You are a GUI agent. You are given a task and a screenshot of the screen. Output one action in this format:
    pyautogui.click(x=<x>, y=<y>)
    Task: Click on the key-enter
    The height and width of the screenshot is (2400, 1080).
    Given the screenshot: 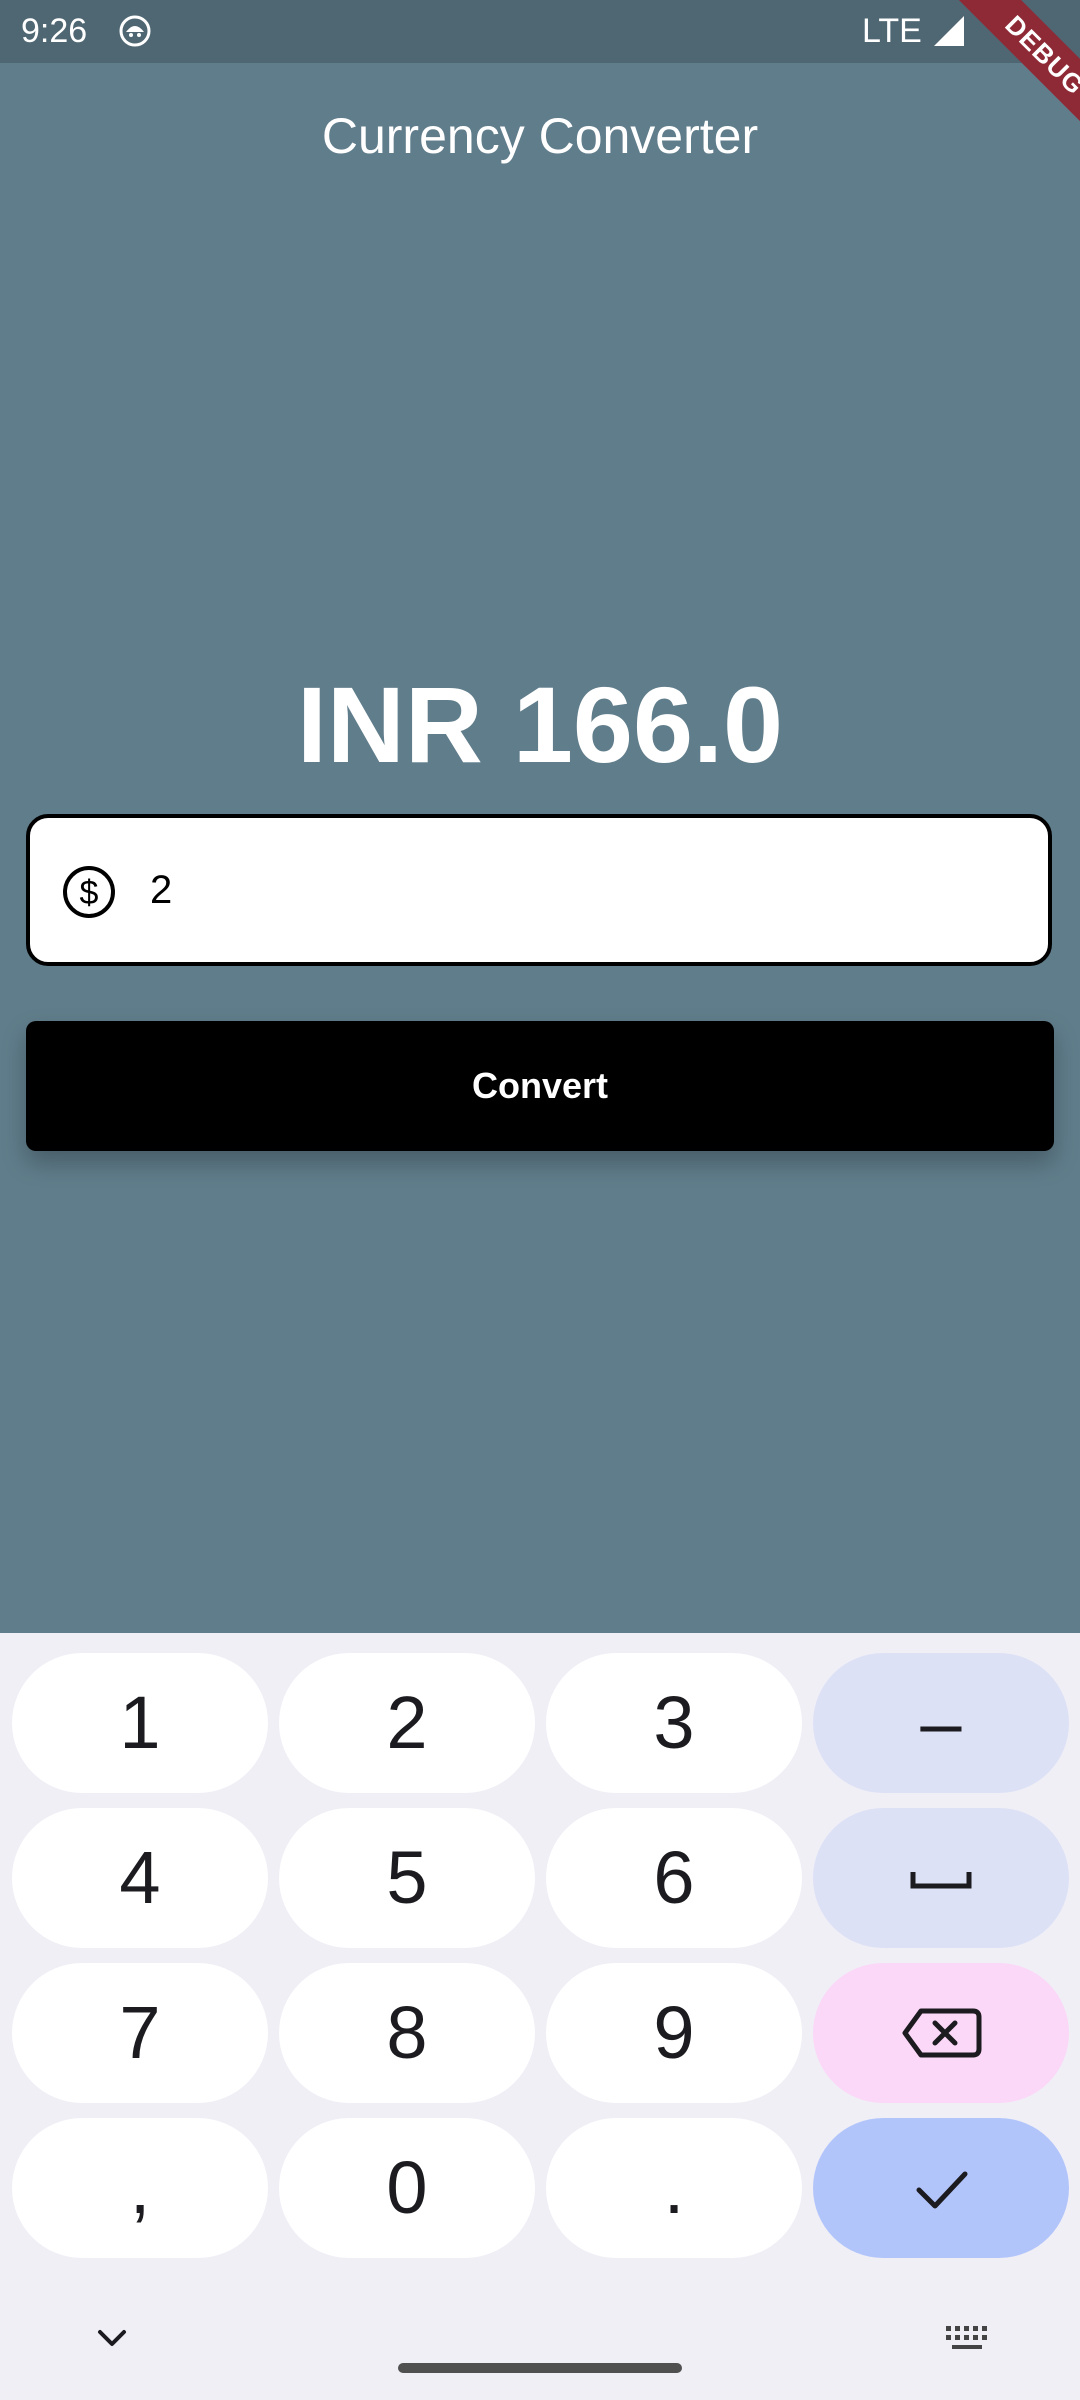 What is the action you would take?
    pyautogui.click(x=941, y=2188)
    